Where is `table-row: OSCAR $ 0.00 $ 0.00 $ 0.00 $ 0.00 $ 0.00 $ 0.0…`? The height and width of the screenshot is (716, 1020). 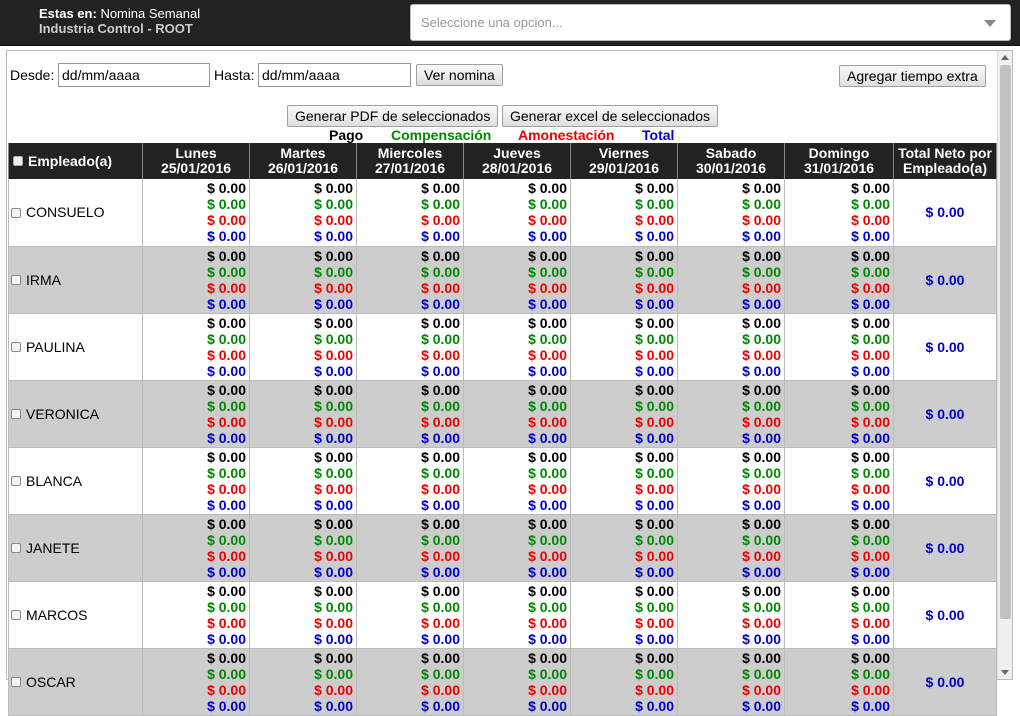 table-row: OSCAR $ 0.00 $ 0.00 $ 0.00 $ 0.00 $ 0.00 $ 0.0… is located at coordinates (502, 682).